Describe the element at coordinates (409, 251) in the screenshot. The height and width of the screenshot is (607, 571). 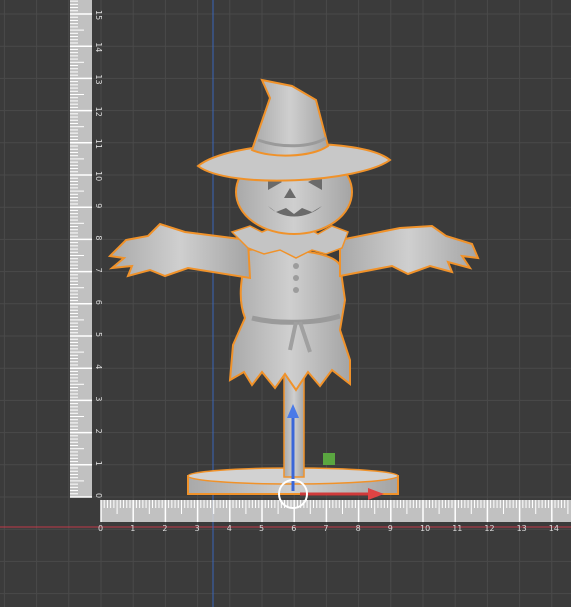
I see `model-right-arm` at that location.